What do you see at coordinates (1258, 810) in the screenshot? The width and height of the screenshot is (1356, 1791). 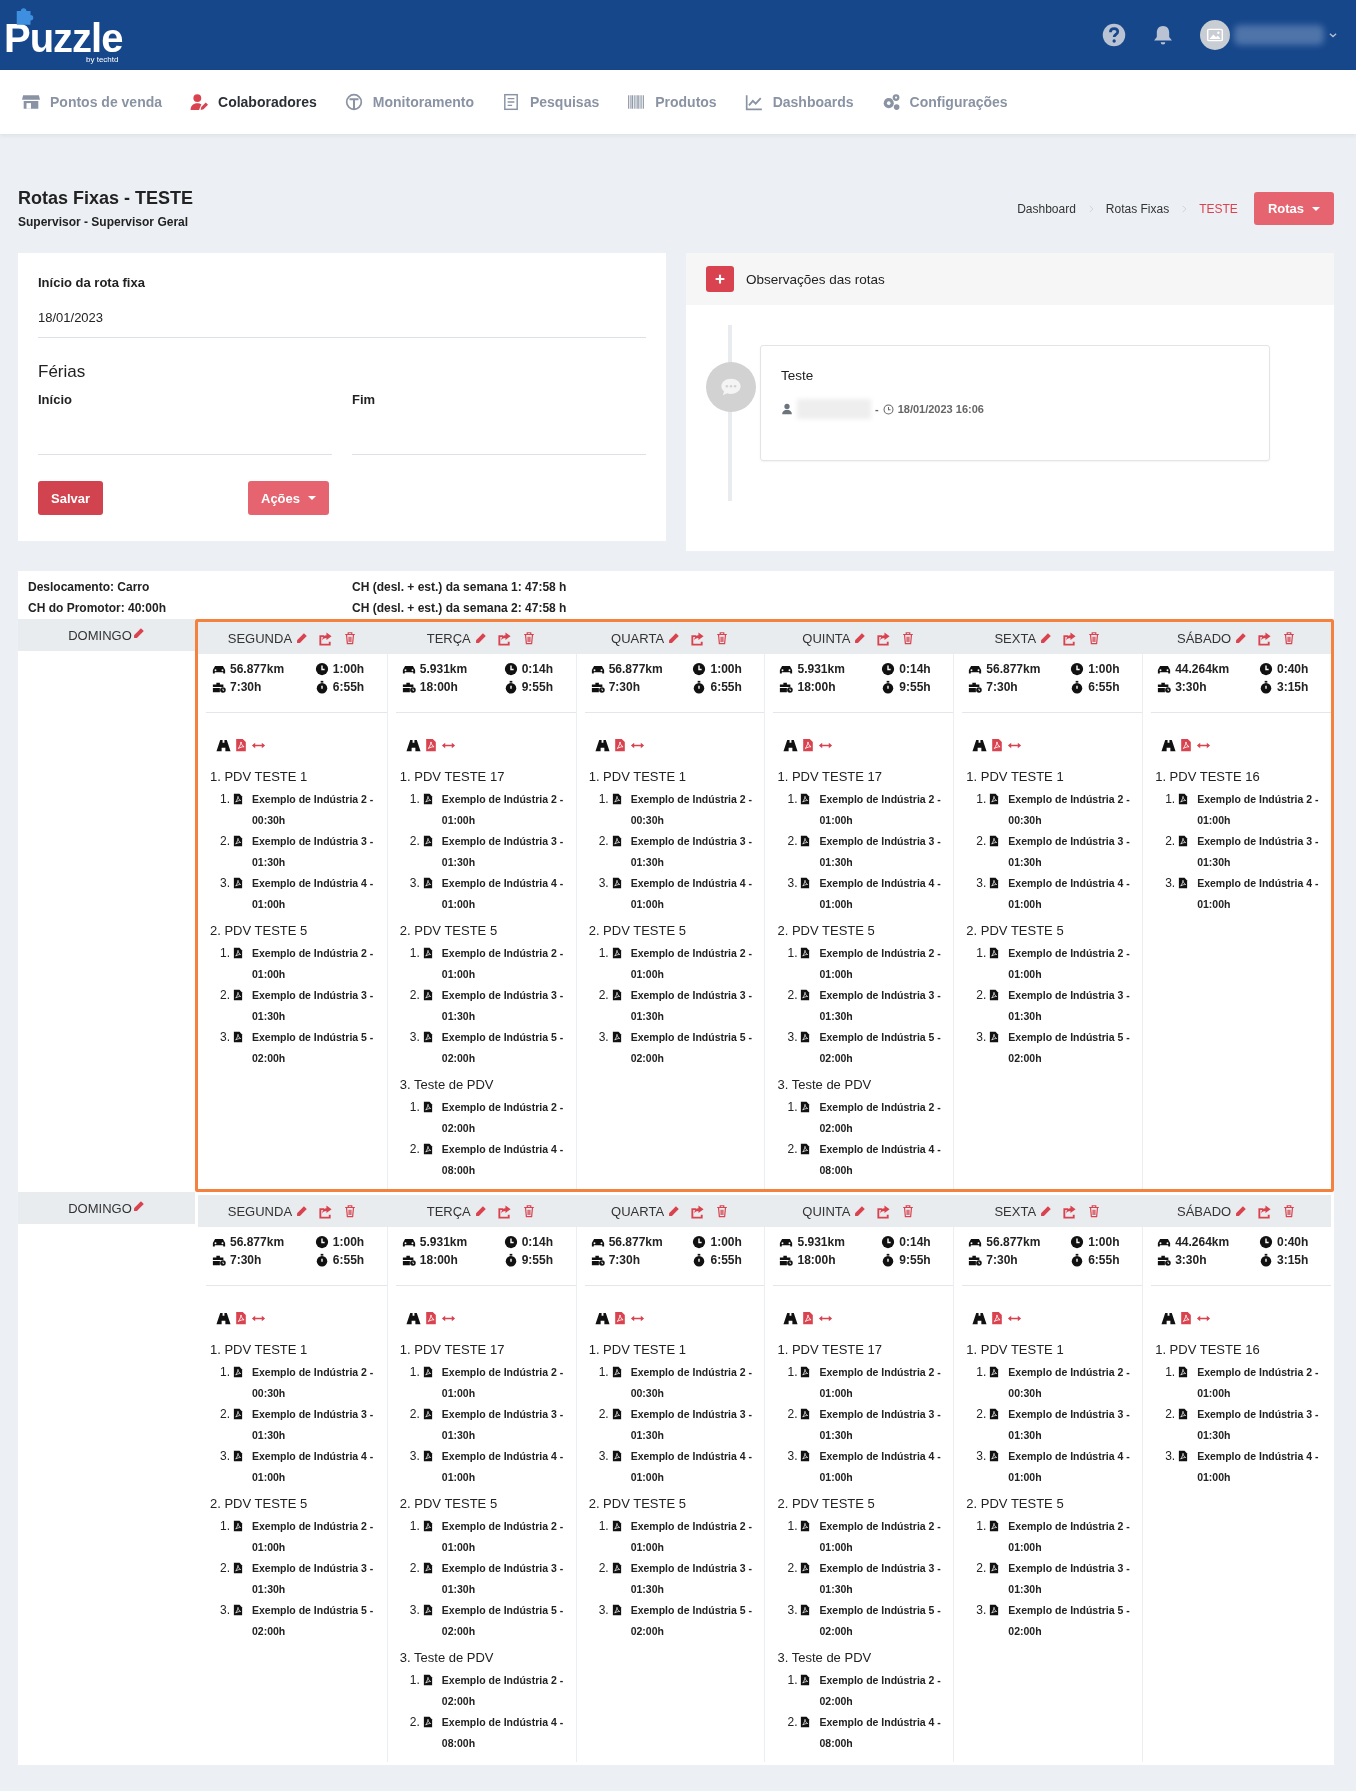 I see `item-text: Exemplo de Indústria 2 - 01:00h` at bounding box center [1258, 810].